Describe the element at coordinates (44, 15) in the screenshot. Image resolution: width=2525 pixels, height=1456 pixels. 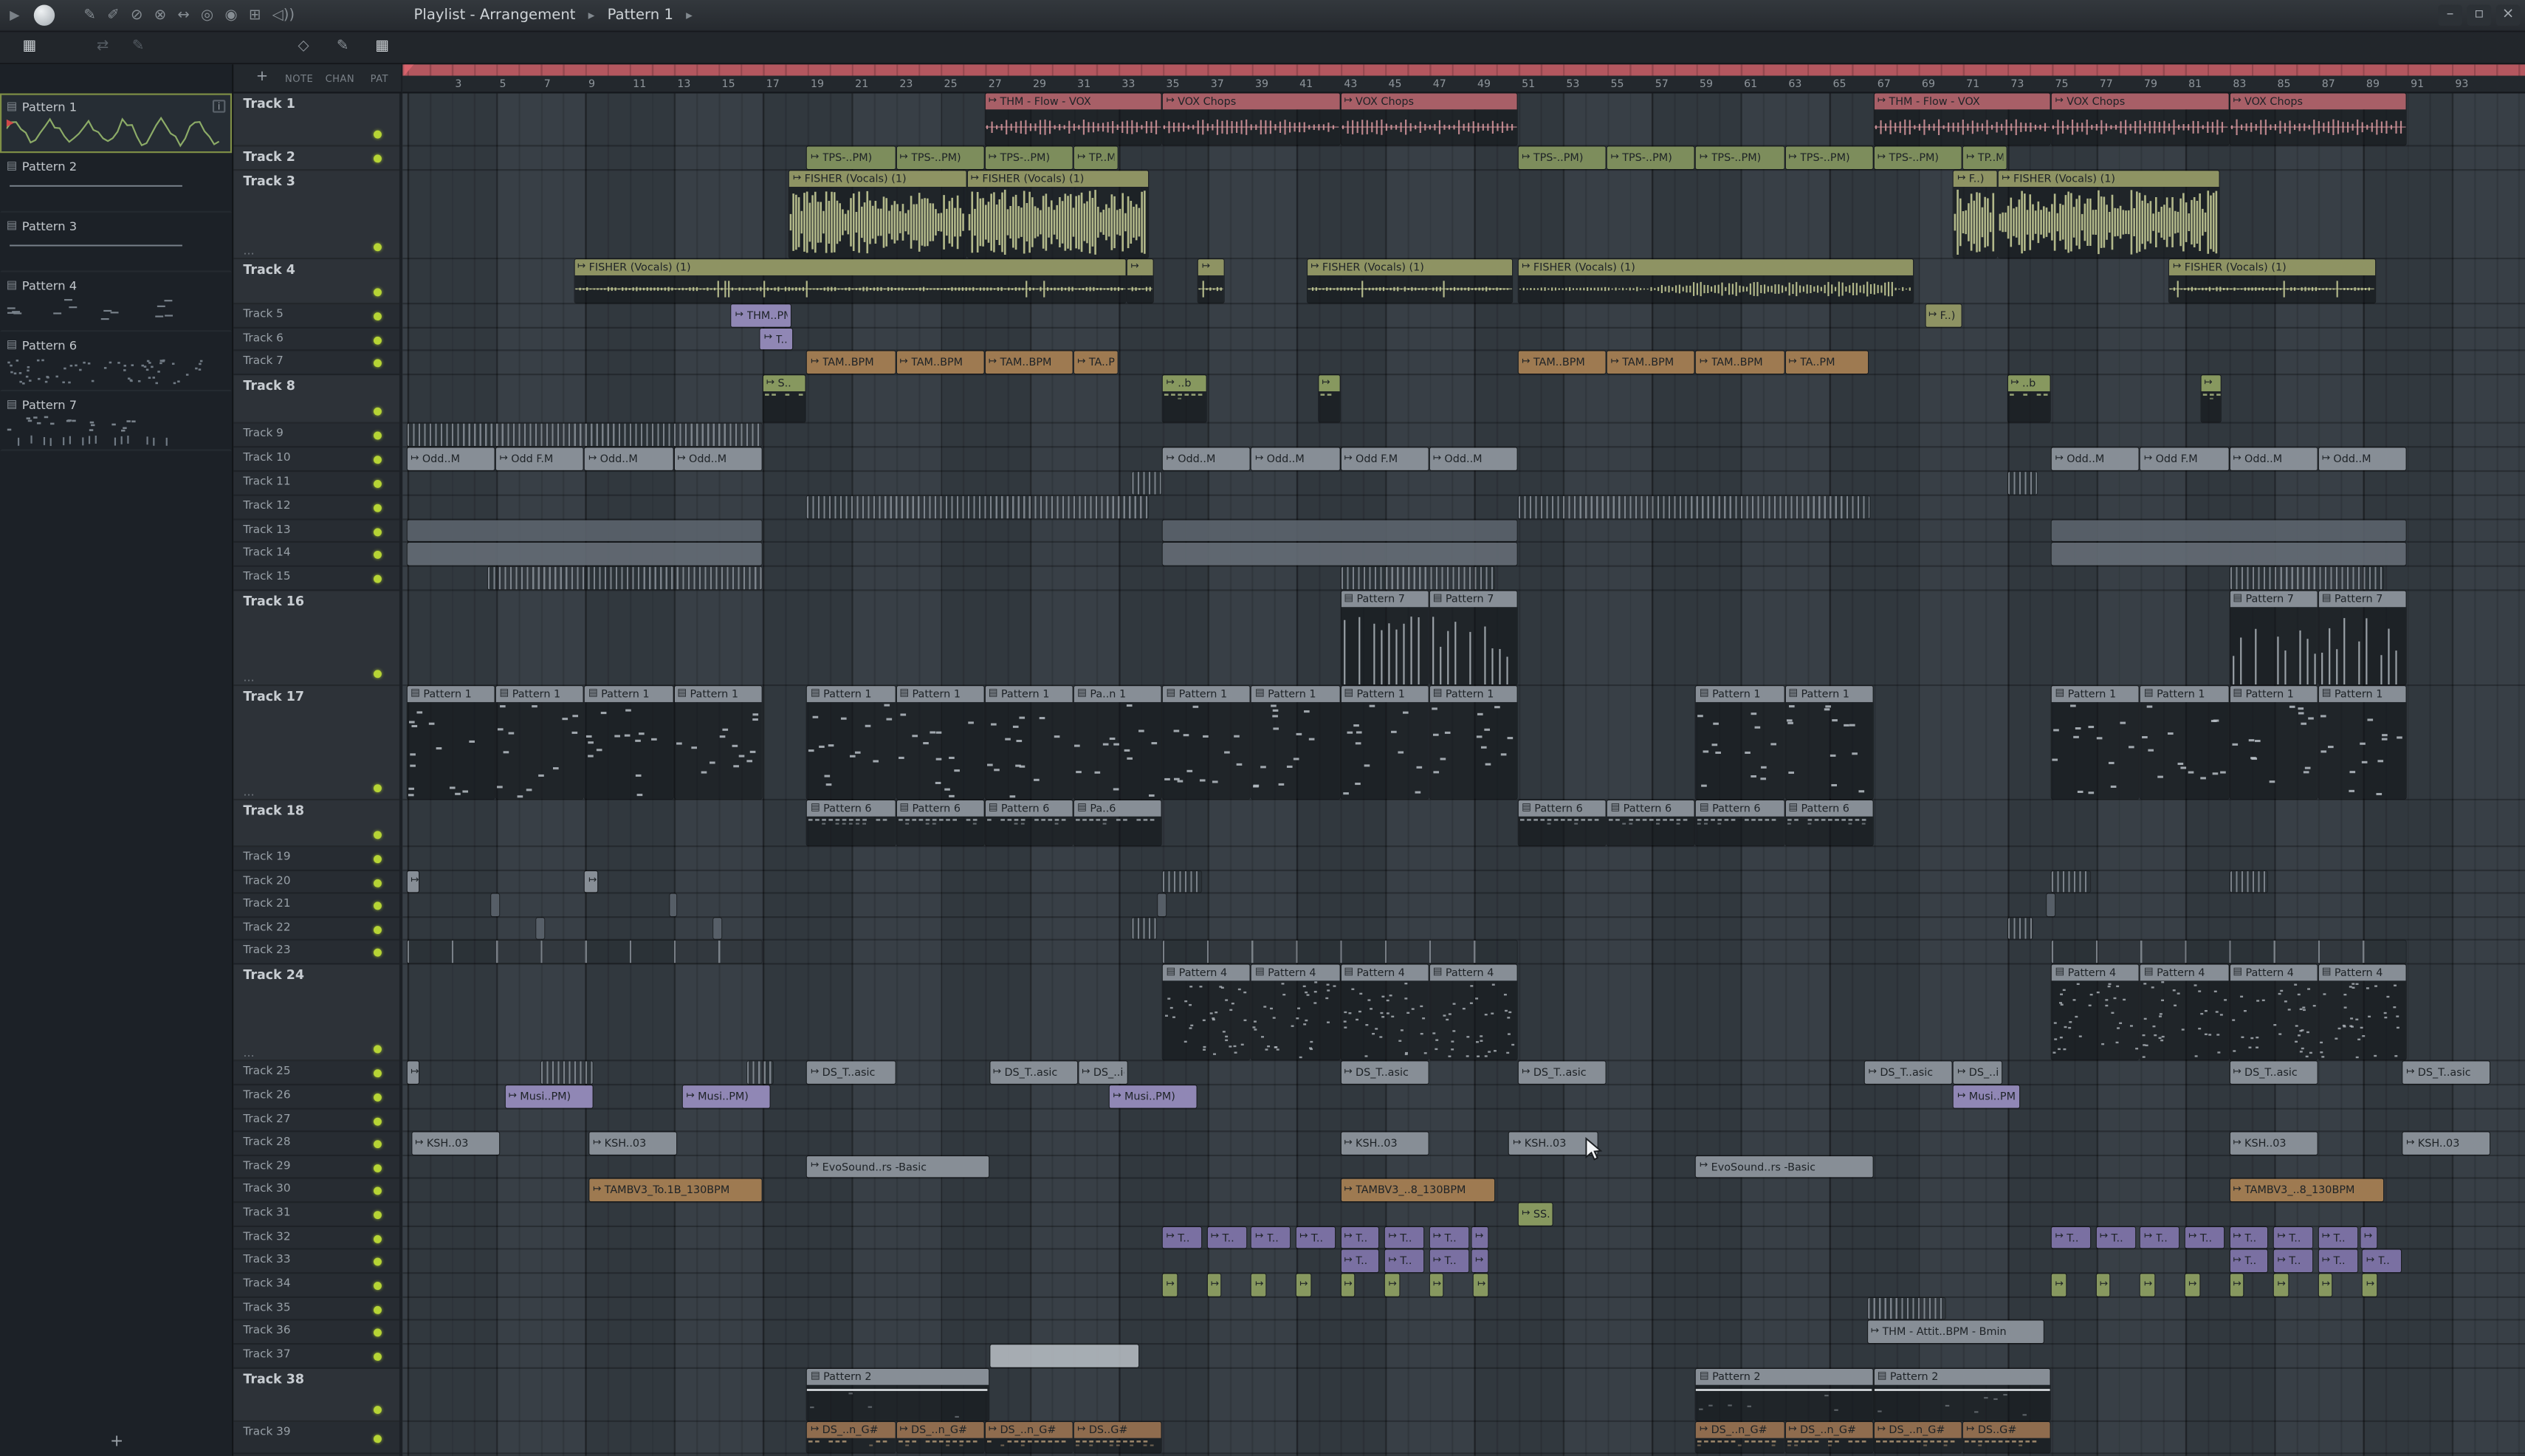
I see `fl-studio-logo-icon` at that location.